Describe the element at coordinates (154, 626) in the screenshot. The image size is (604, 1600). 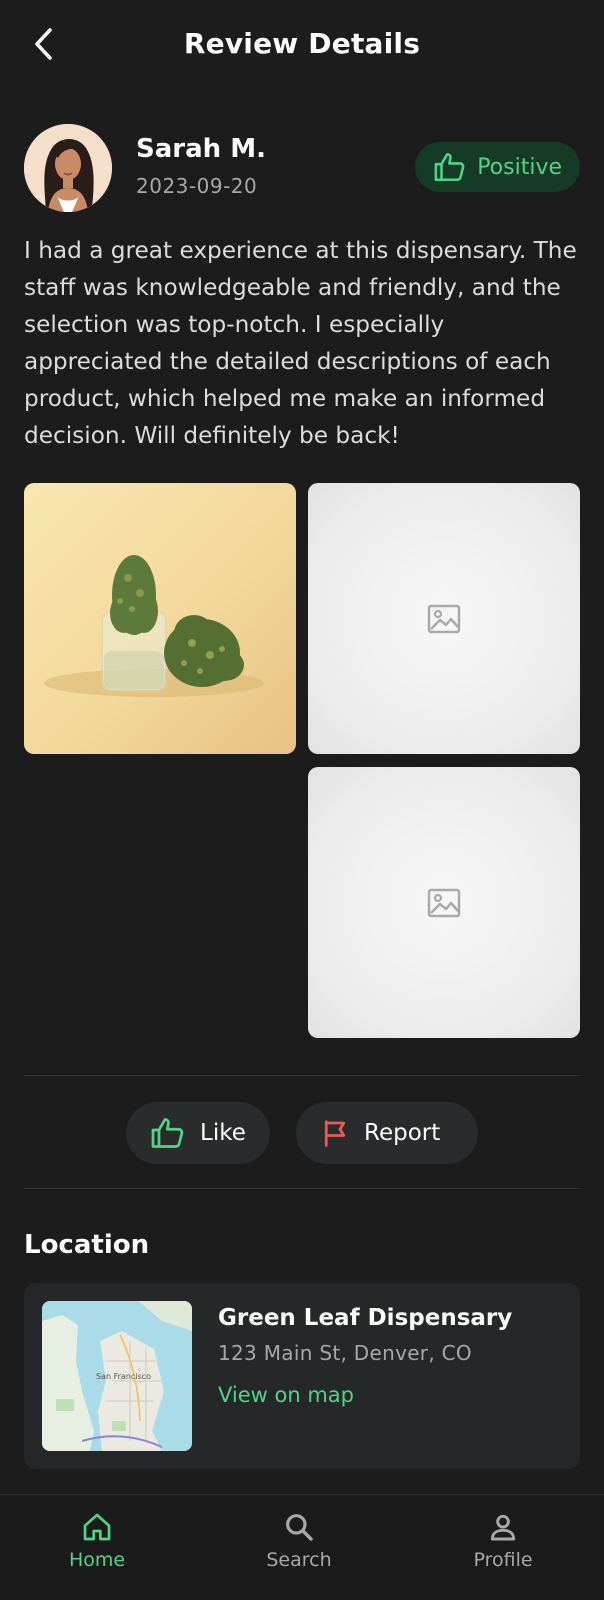
I see `cannabis-jar-photo` at that location.